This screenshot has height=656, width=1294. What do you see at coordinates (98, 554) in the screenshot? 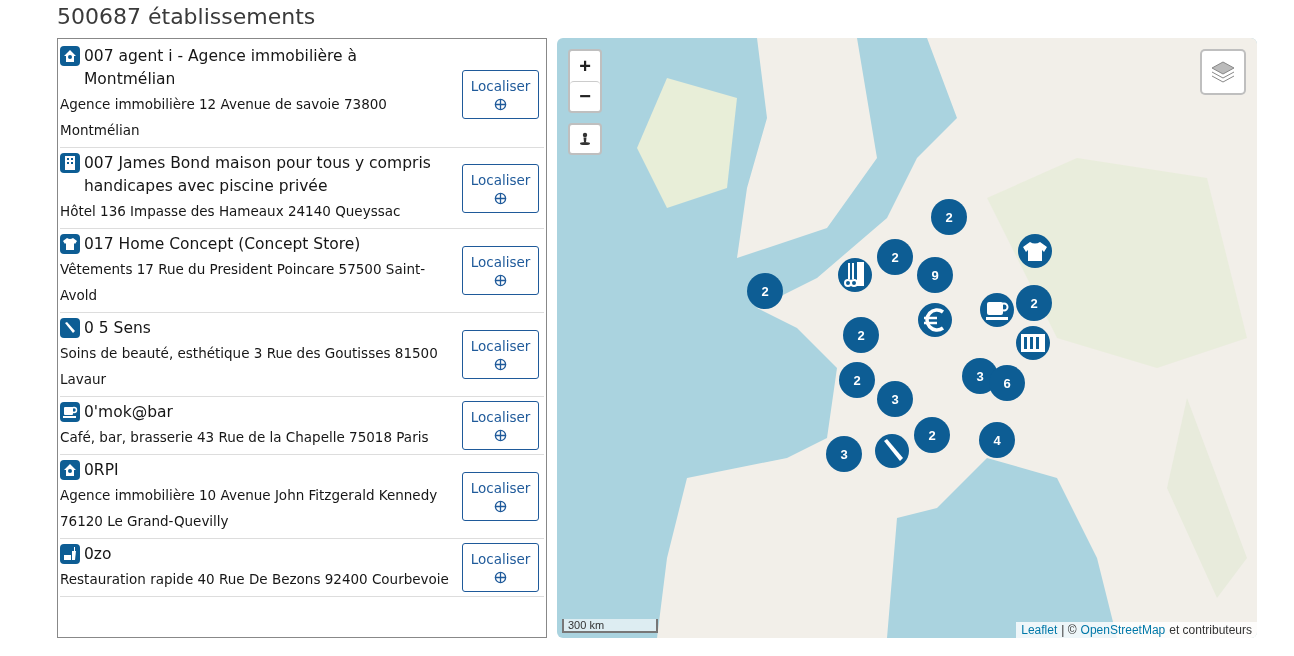
I see `establishment-name: 0zo` at bounding box center [98, 554].